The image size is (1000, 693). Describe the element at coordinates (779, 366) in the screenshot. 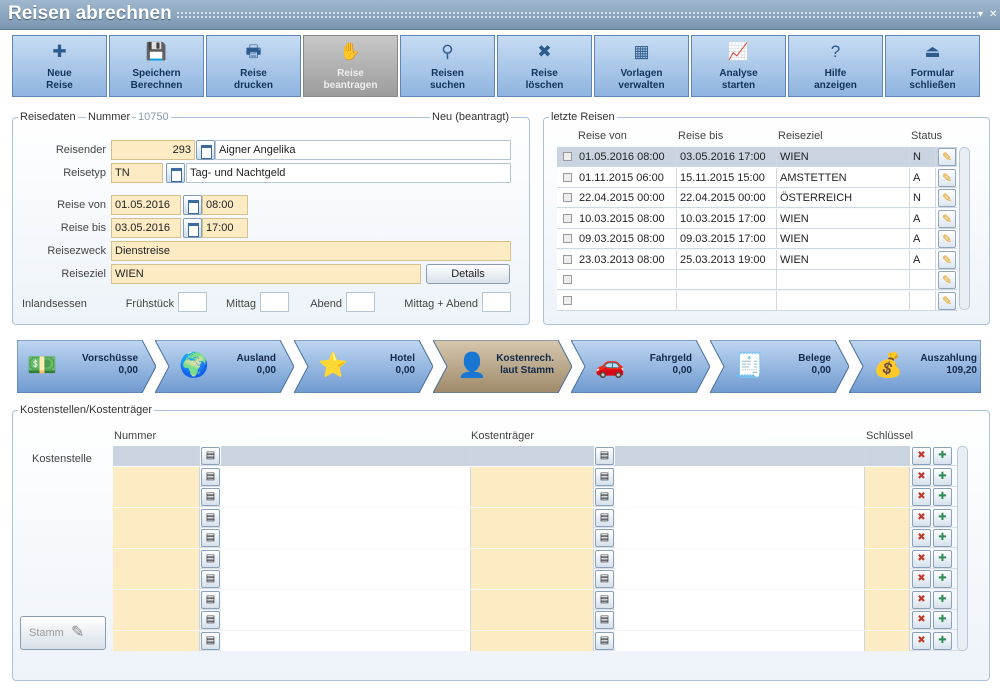

I see `step-5: 🧾 Belege 0,00` at that location.